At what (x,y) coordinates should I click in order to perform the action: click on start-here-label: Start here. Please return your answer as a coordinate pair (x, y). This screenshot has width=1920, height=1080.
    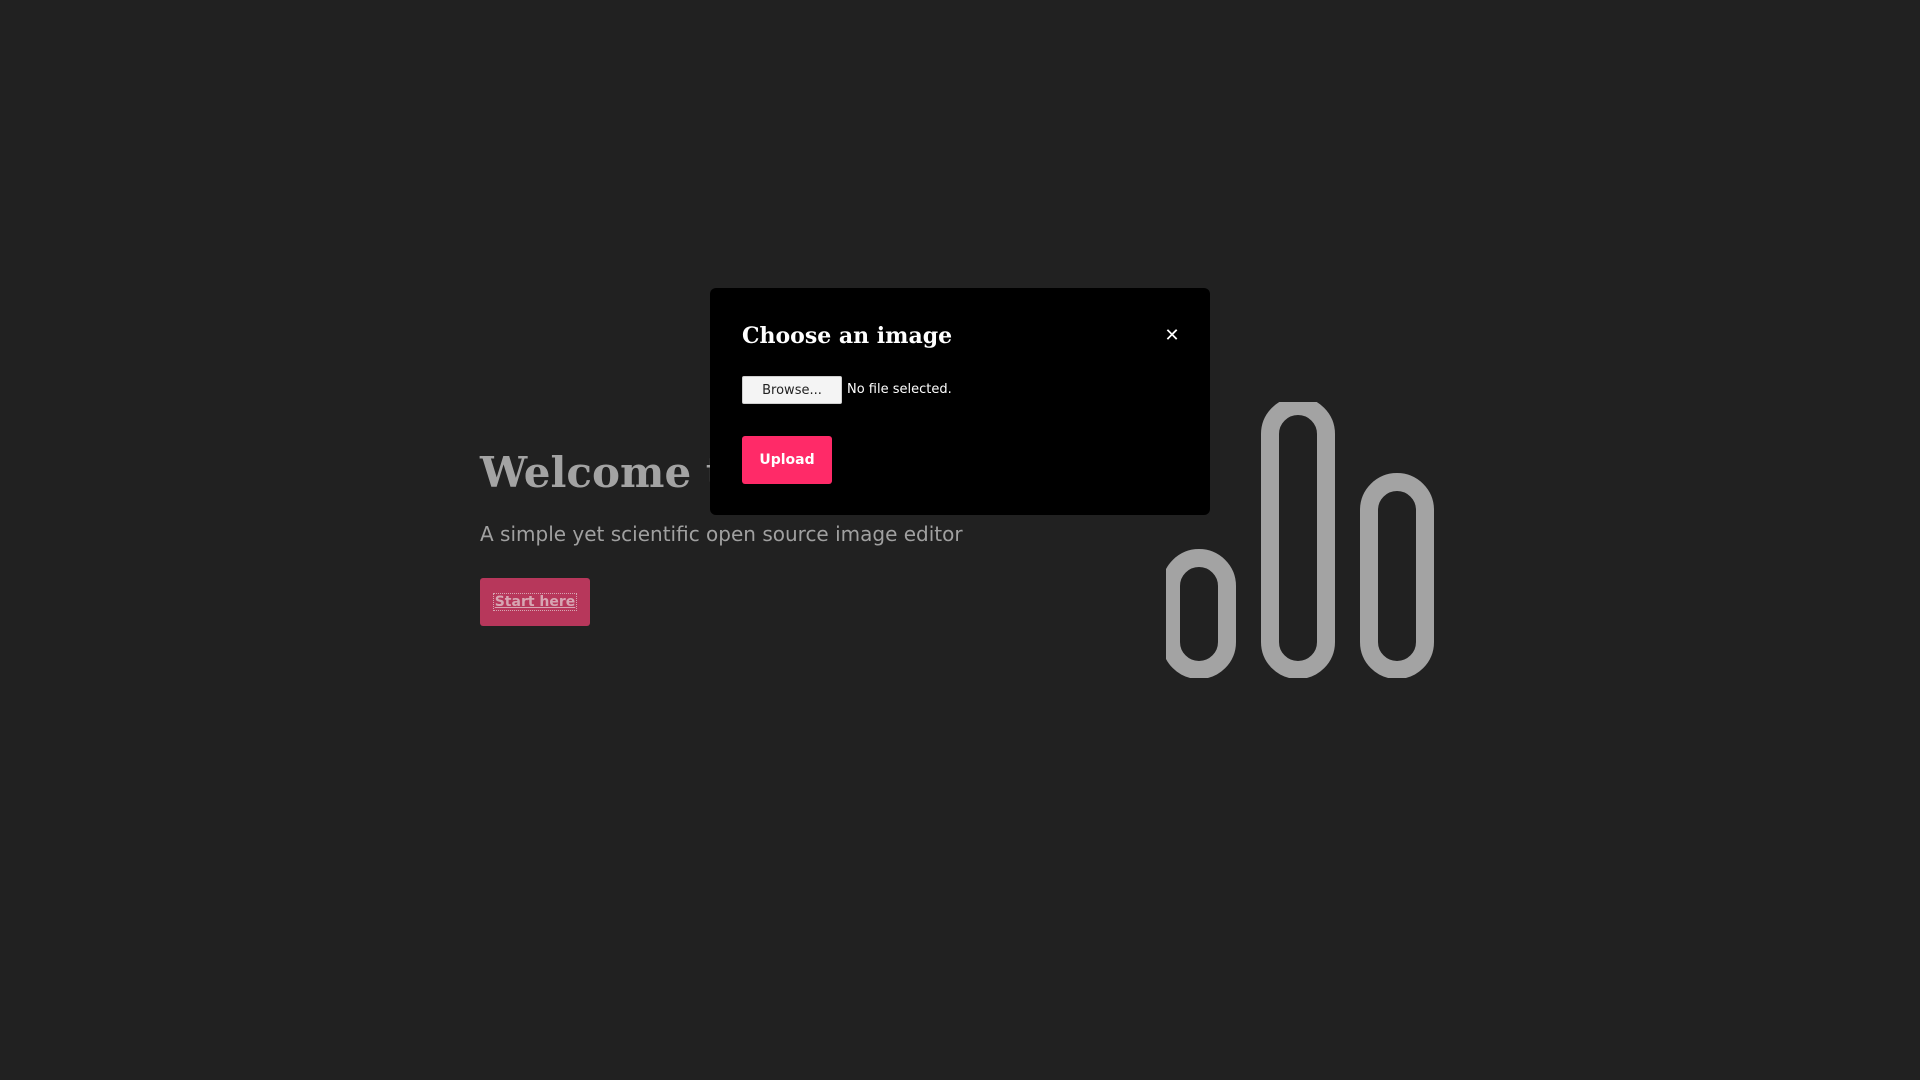
    Looking at the image, I should click on (535, 602).